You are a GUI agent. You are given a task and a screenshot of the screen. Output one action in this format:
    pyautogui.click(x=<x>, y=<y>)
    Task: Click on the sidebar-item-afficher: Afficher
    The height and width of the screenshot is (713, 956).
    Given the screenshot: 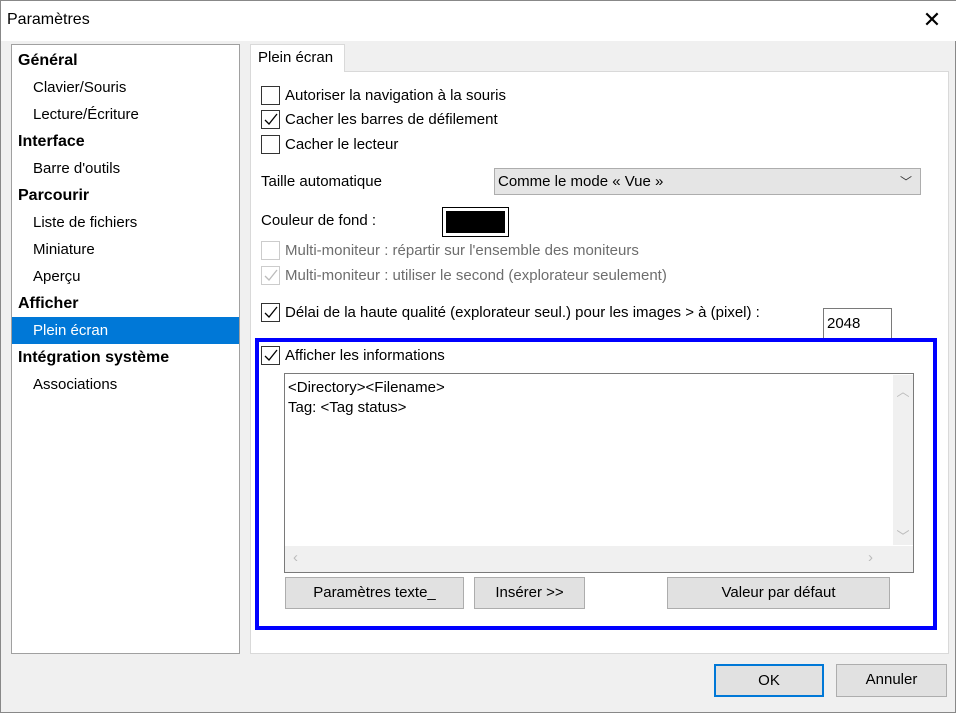 What is the action you would take?
    pyautogui.click(x=125, y=303)
    